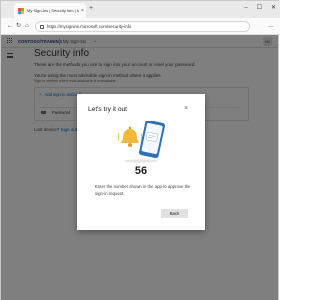 The image size is (320, 300). I want to click on lock-icon, so click(42, 26).